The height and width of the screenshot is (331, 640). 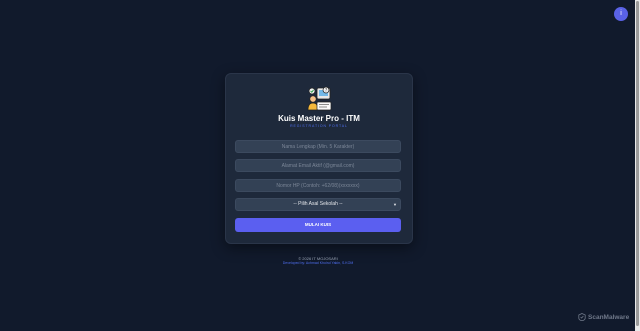 What do you see at coordinates (318, 185) in the screenshot?
I see `phone-input` at bounding box center [318, 185].